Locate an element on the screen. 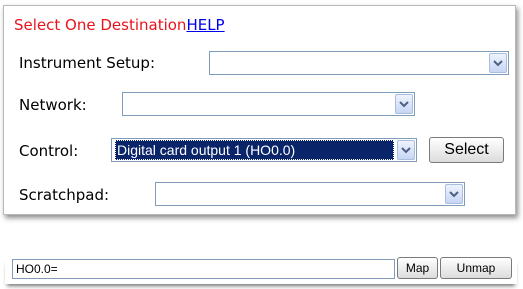  panel-title: Select One Destination is located at coordinates (100, 25).